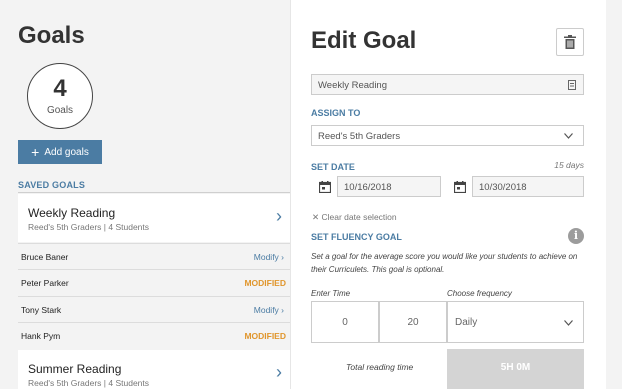  Describe the element at coordinates (576, 236) in the screenshot. I see `info-icon: i` at that location.